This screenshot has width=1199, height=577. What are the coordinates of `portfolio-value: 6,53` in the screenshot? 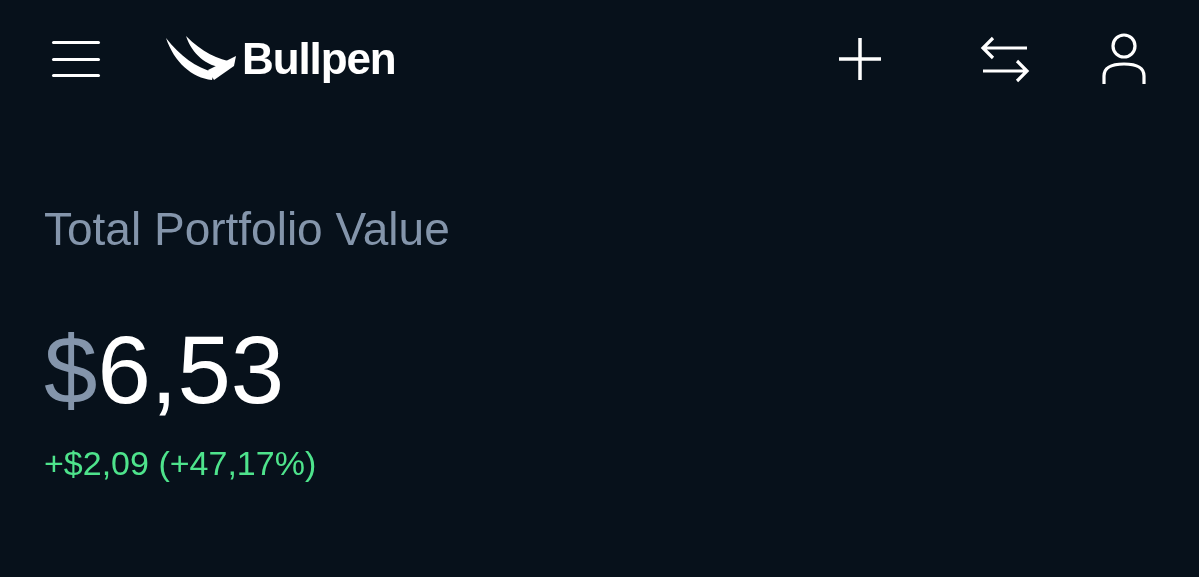 It's located at (191, 370).